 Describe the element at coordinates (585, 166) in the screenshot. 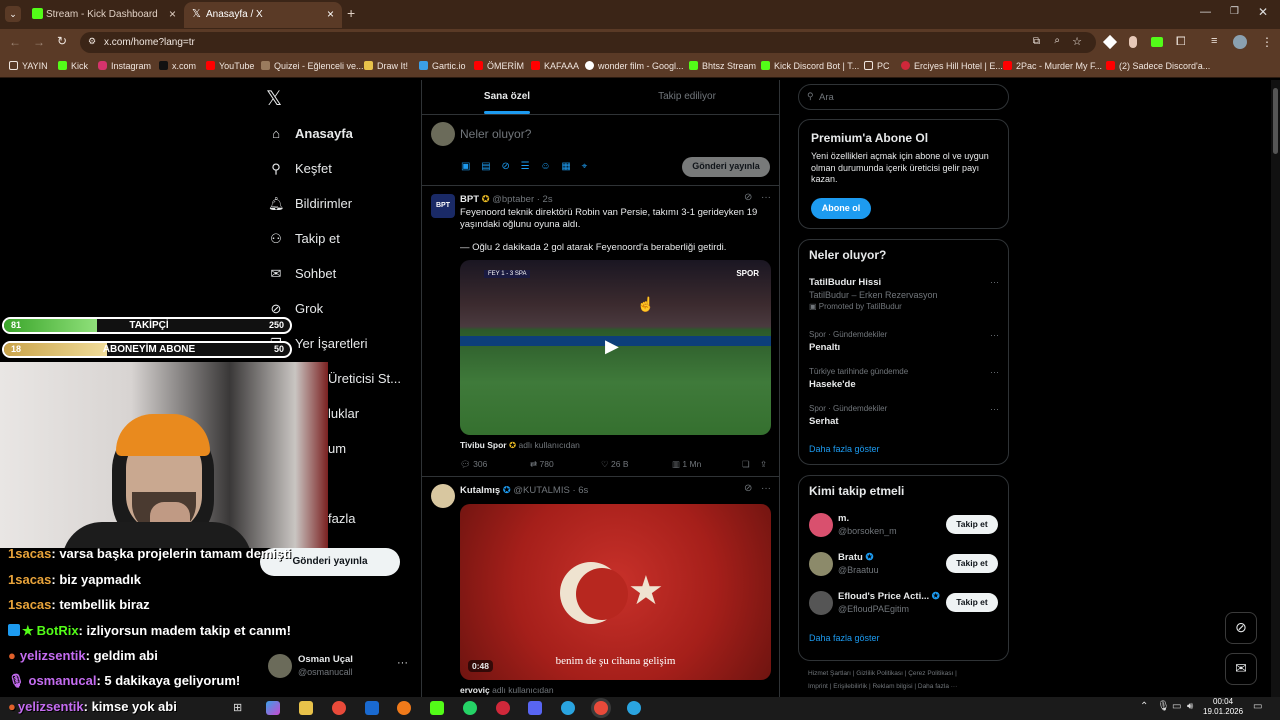

I see `location-icon: ⌖` at that location.